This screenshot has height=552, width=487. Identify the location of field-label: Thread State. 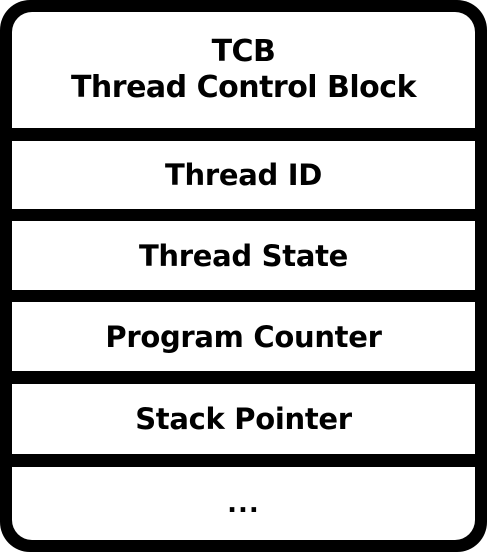
(243, 255).